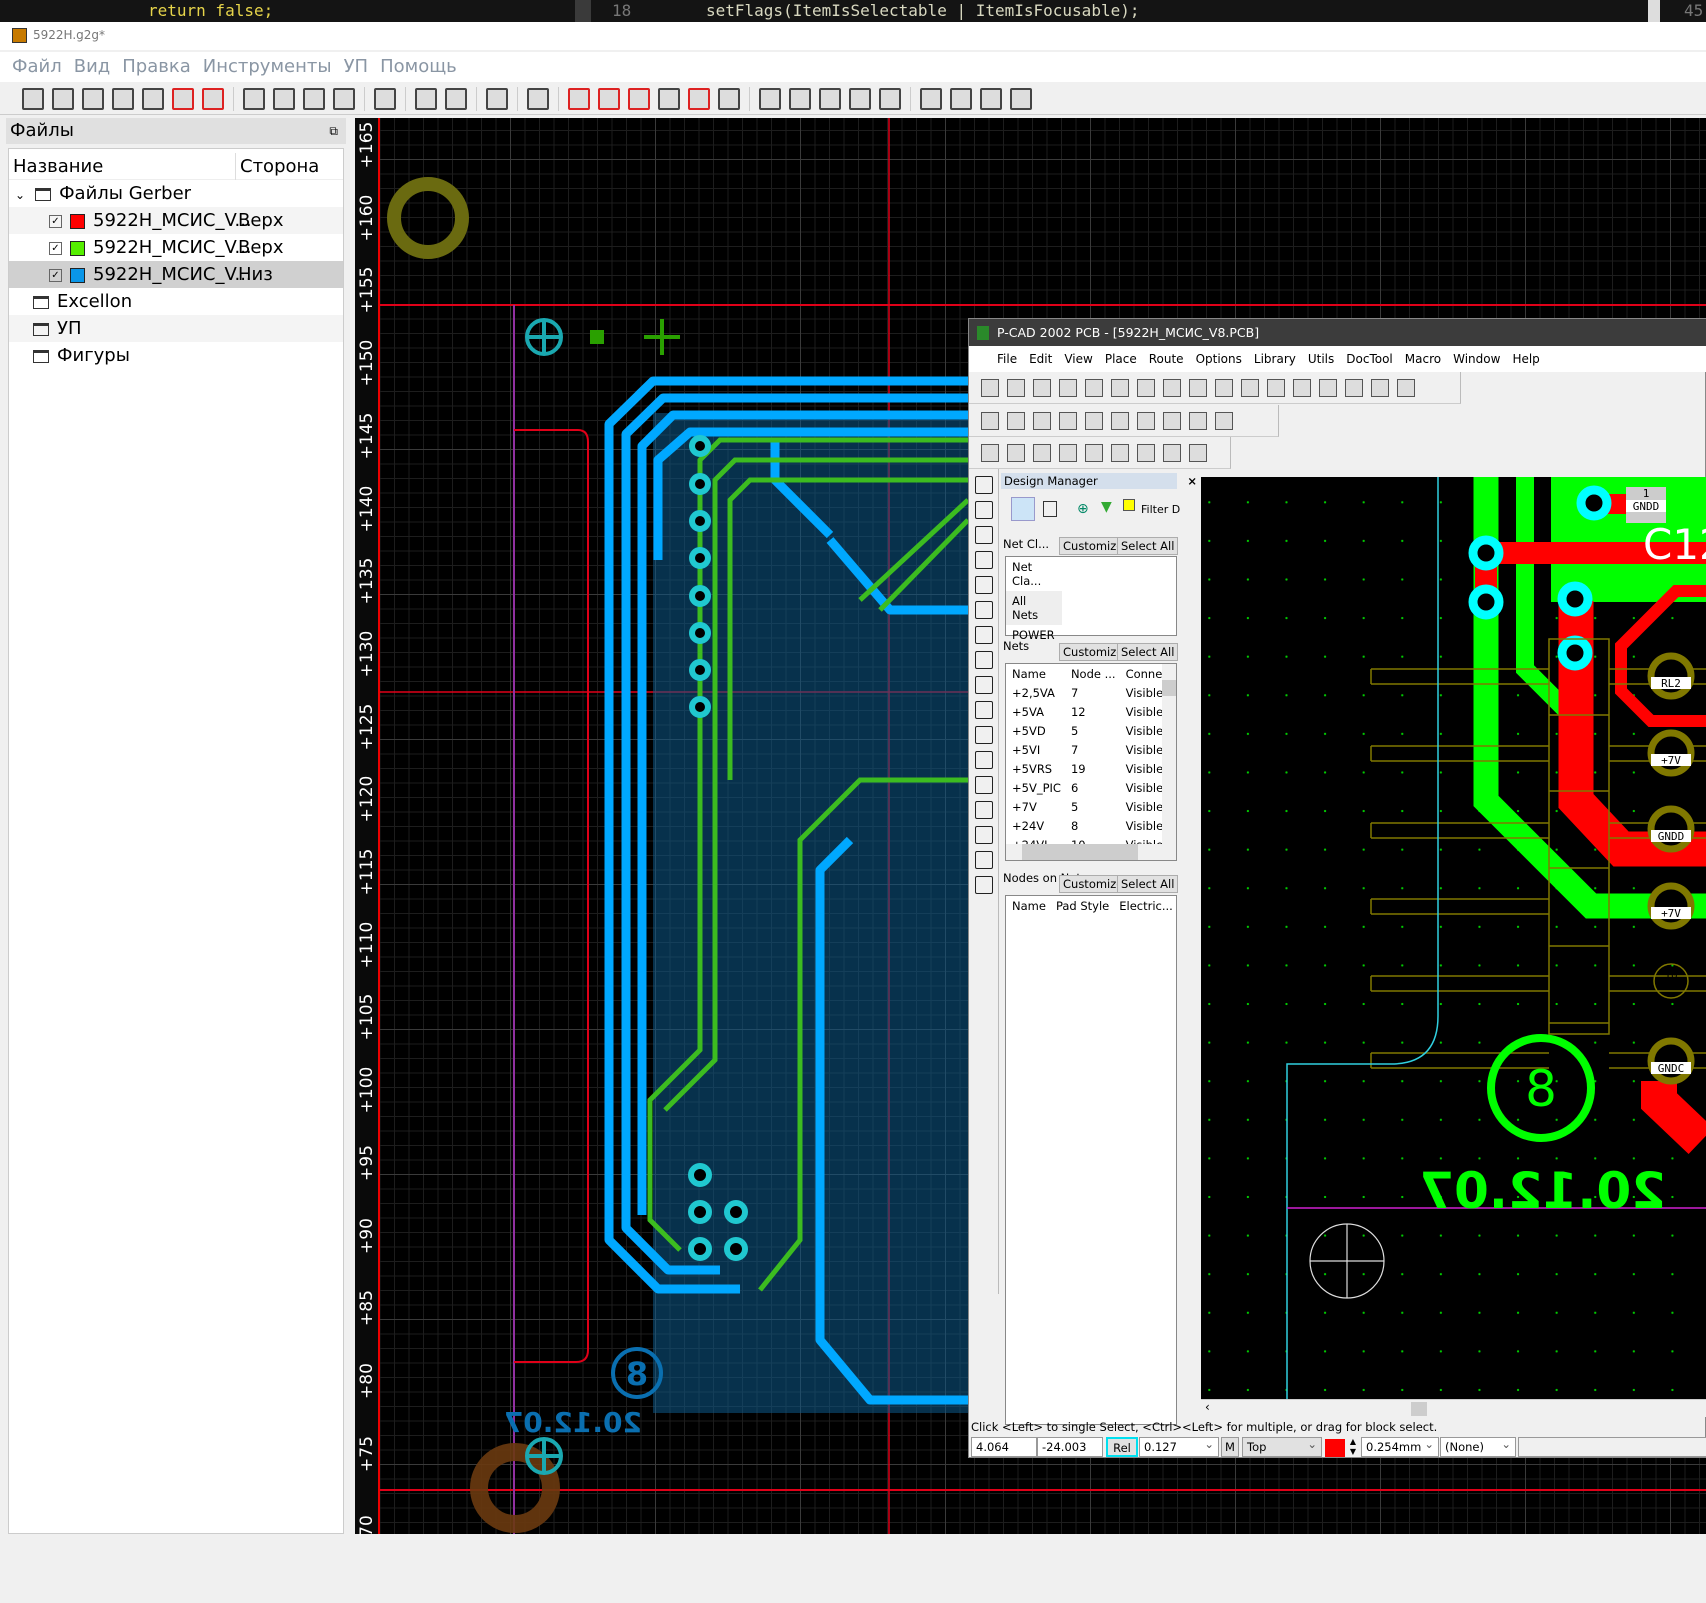 This screenshot has height=1603, width=1706. I want to click on pcad-menu-item: Place, so click(1121, 359).